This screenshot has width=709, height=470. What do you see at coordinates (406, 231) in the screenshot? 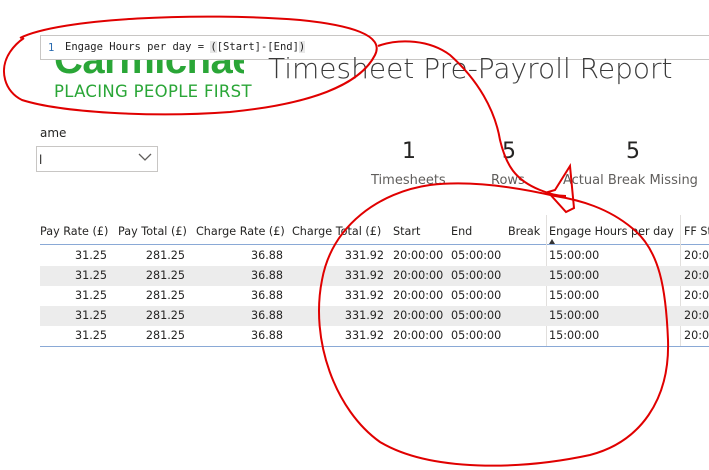
I see `col-header-start: Start` at bounding box center [406, 231].